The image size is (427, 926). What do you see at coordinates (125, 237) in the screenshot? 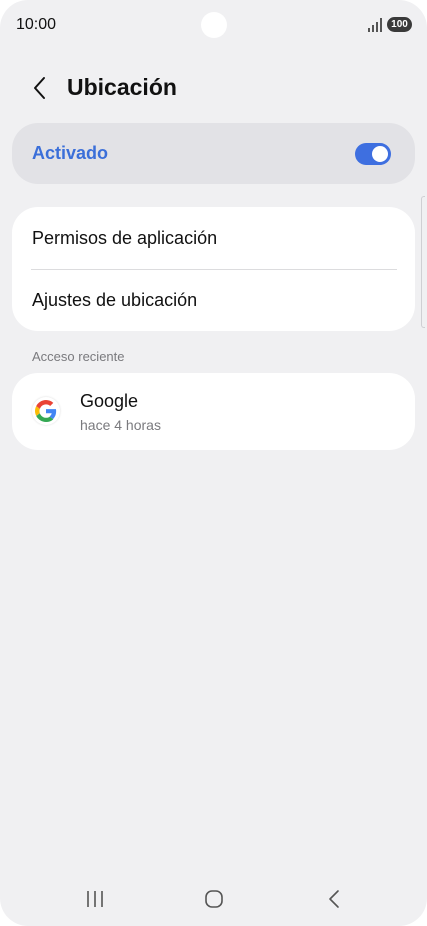
I see `menu-item-label: Permisos de aplicación` at bounding box center [125, 237].